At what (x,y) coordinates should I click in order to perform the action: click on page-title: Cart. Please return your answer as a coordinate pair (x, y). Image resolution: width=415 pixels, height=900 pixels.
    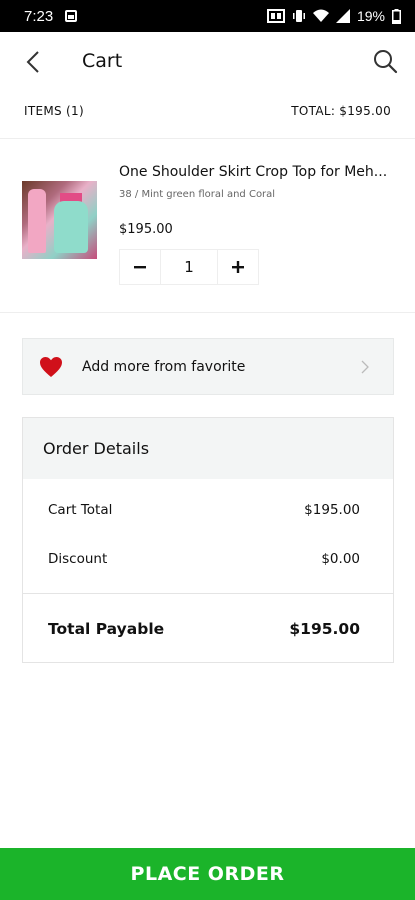
    Looking at the image, I should click on (102, 61).